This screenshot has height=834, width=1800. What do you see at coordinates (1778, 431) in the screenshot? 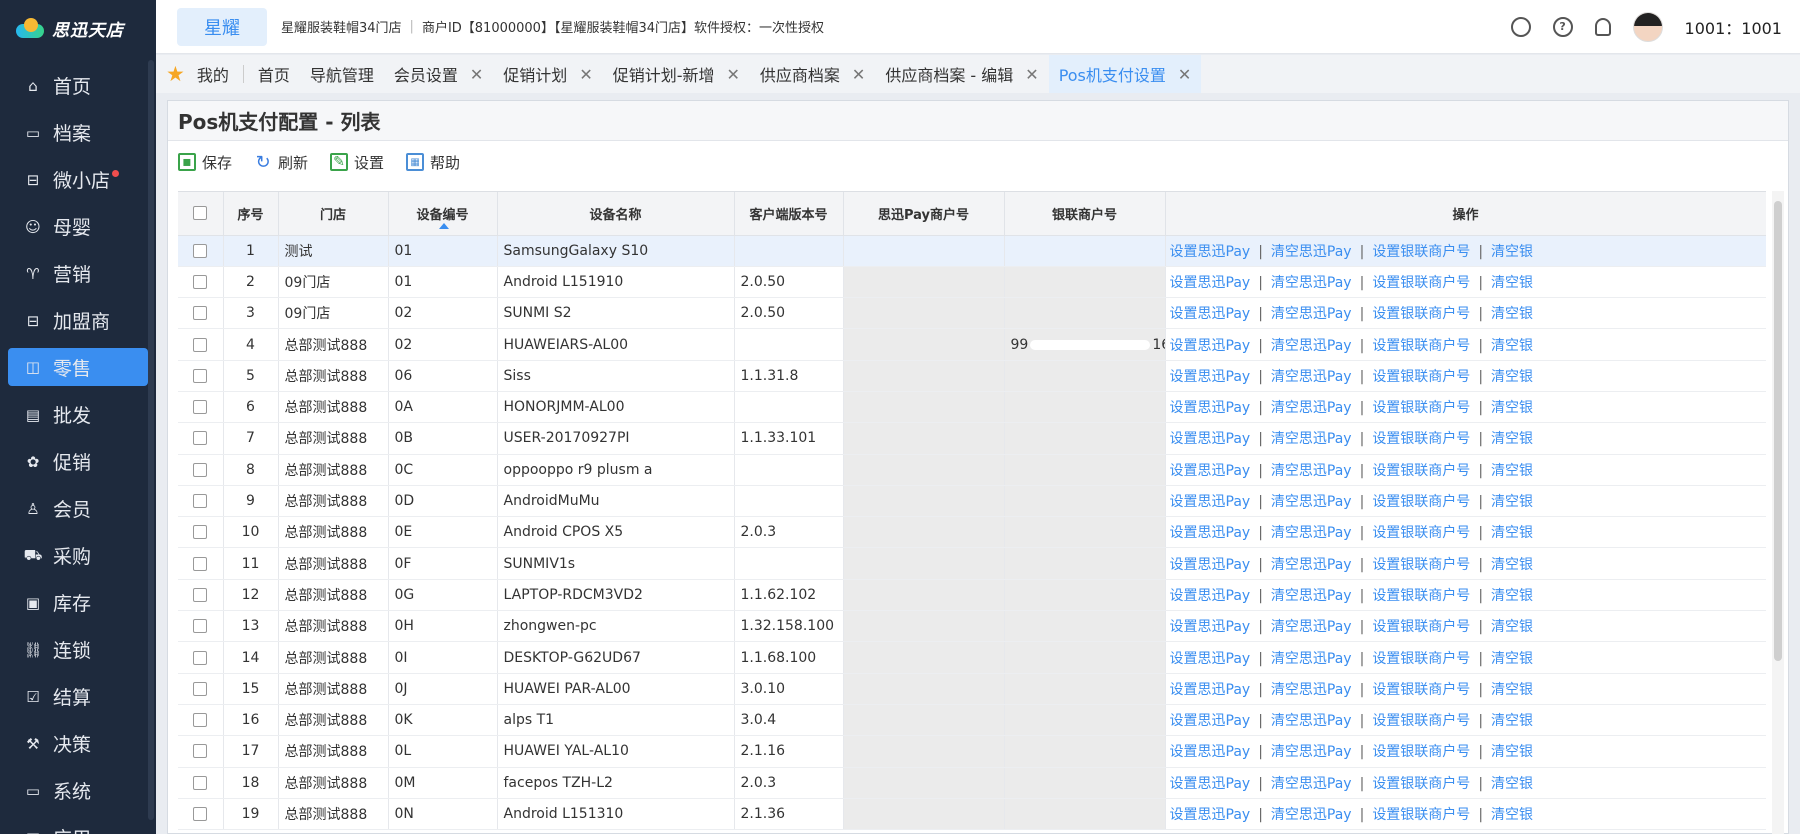
I see `scrollbar-thumb` at bounding box center [1778, 431].